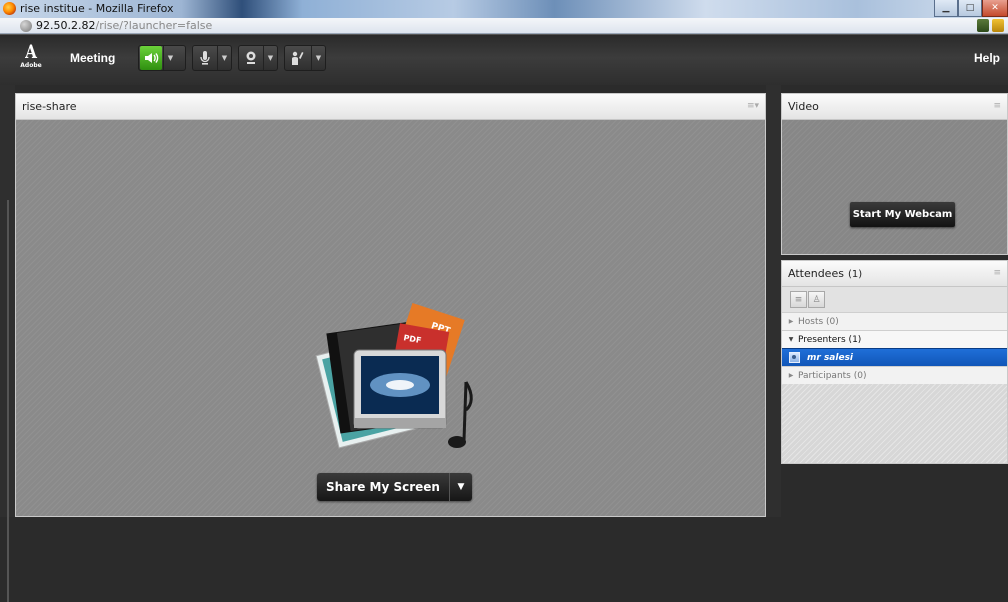 The image size is (1008, 602). Describe the element at coordinates (31, 52) in the screenshot. I see `adobe-logo-mark: A` at that location.